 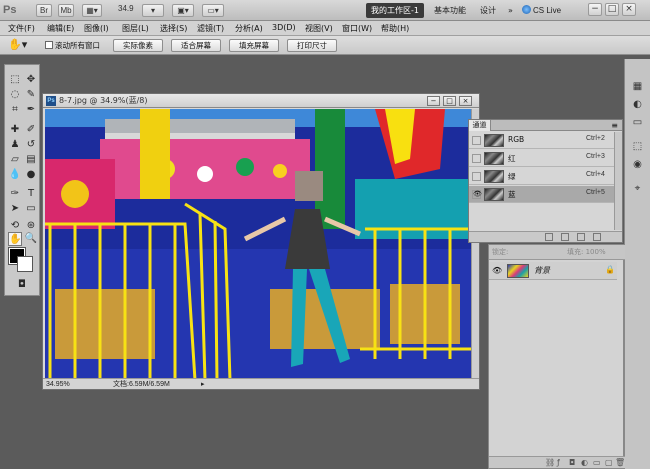 What do you see at coordinates (126, 8) in the screenshot?
I see `zoom-level: 34.9` at bounding box center [126, 8].